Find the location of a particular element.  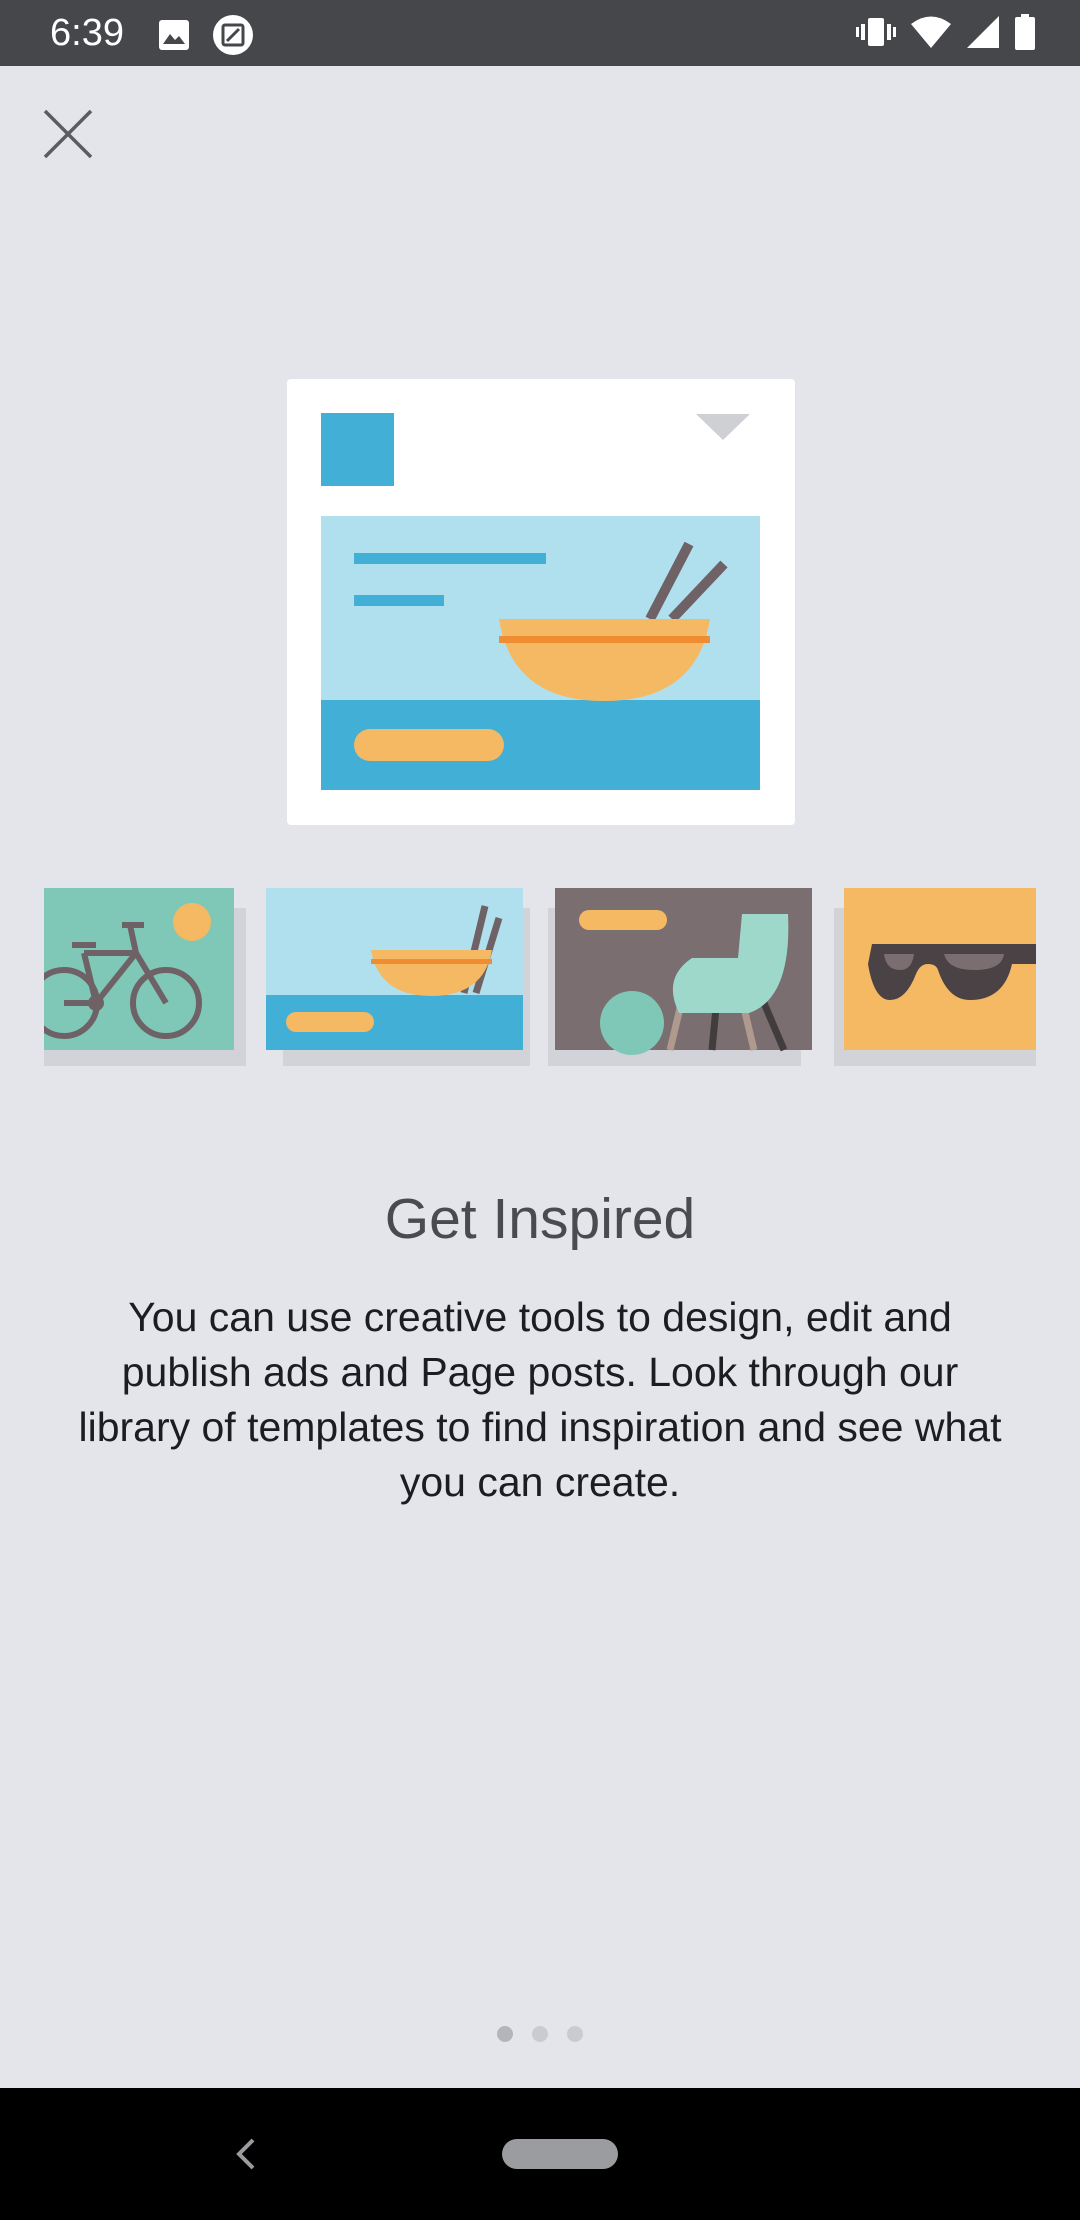

signal-icon is located at coordinates (983, 34).